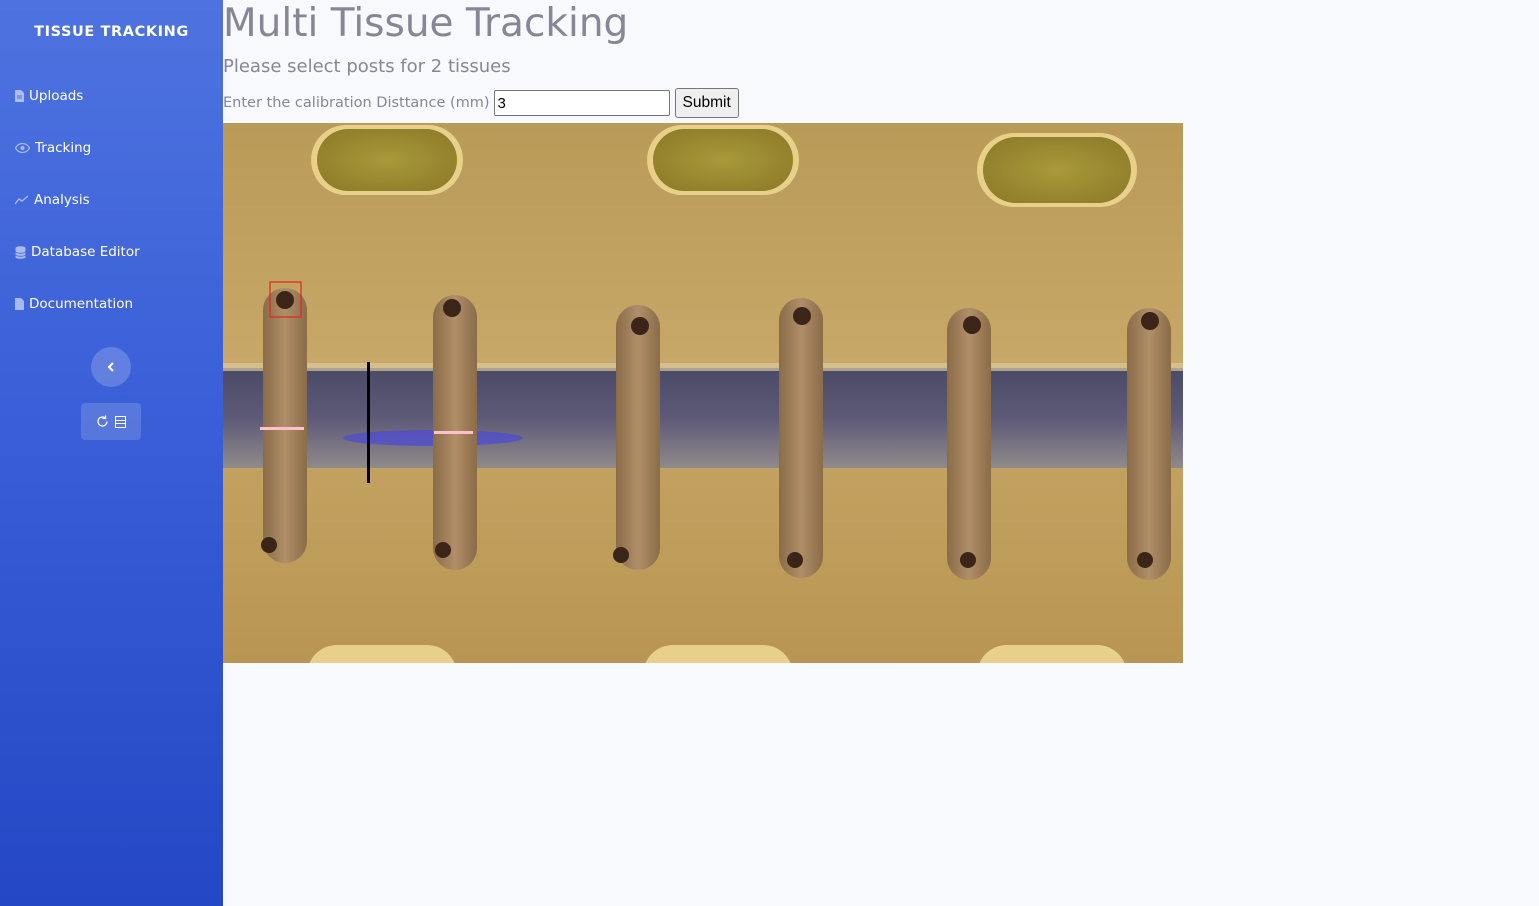  What do you see at coordinates (111, 421) in the screenshot?
I see `sidebar-extra-button` at bounding box center [111, 421].